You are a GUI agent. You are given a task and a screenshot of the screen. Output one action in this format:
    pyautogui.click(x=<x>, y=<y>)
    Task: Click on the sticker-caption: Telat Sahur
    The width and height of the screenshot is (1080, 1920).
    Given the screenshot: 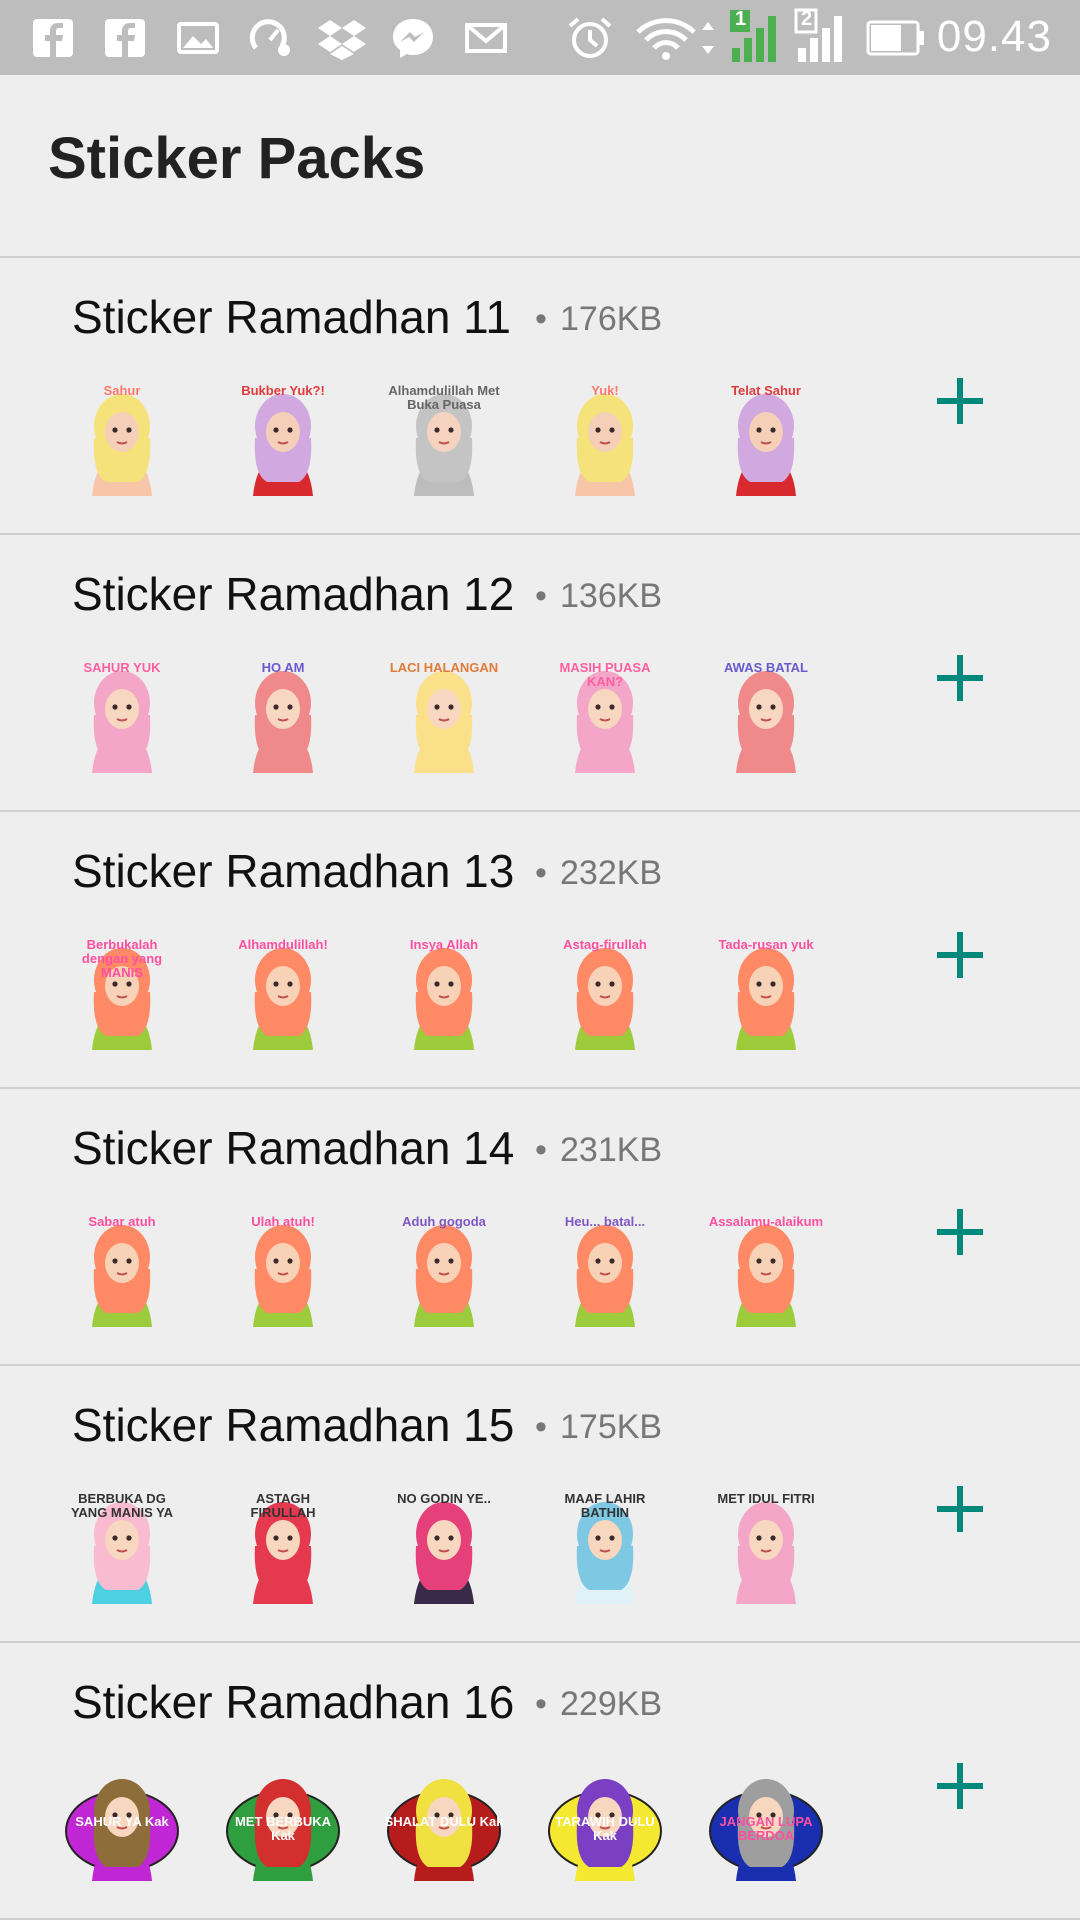 What is the action you would take?
    pyautogui.click(x=766, y=390)
    